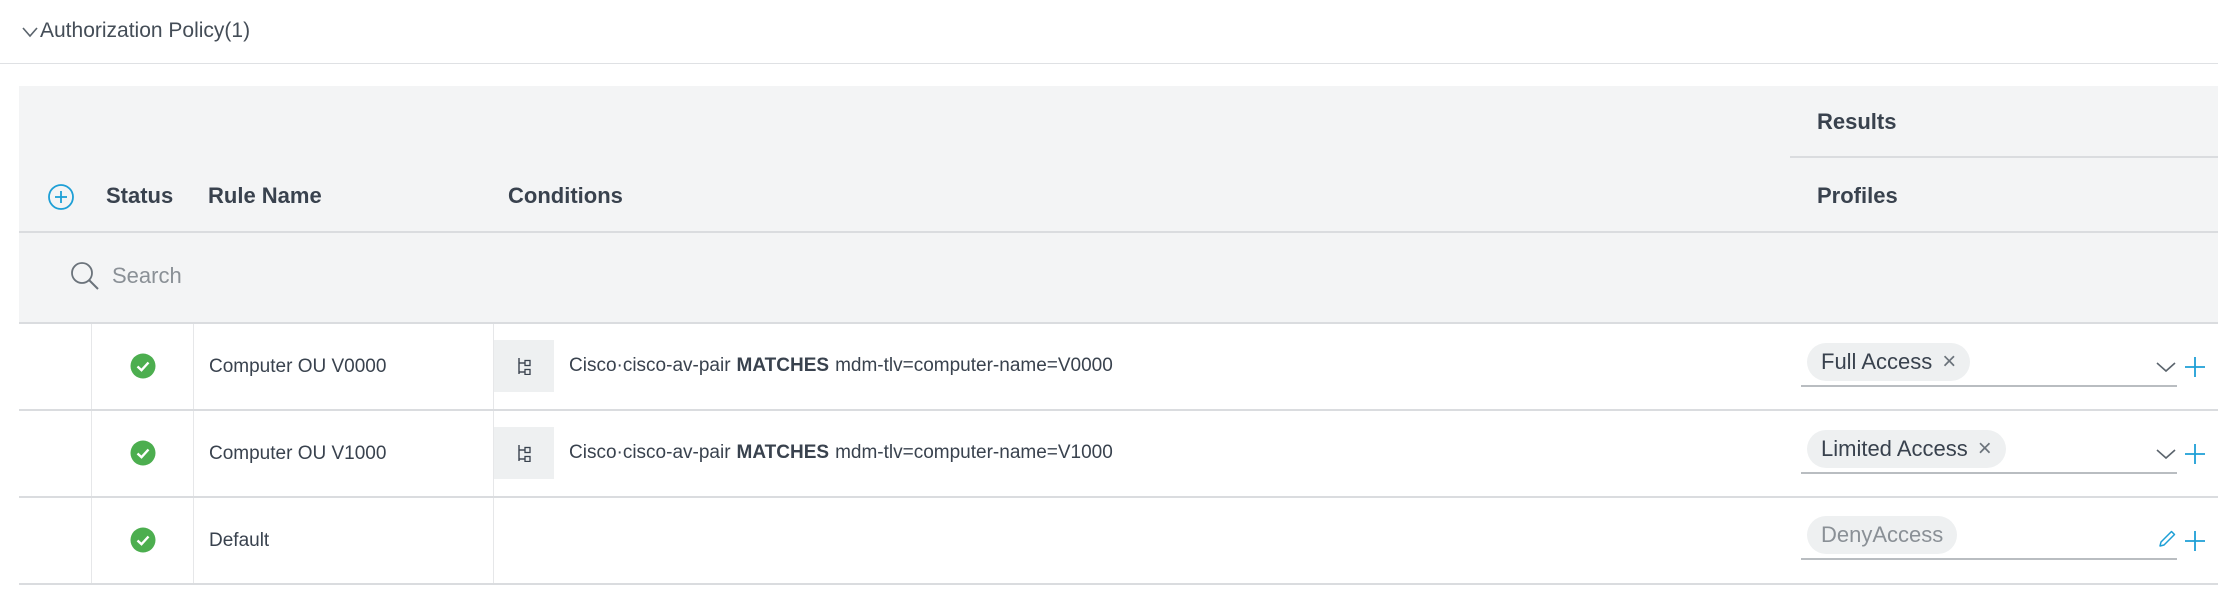  I want to click on profile-tag: DenyAccess, so click(1882, 535).